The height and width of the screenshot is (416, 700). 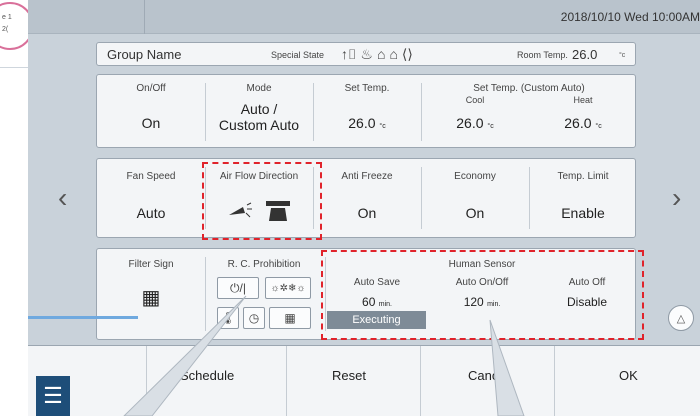 What do you see at coordinates (62, 198) in the screenshot?
I see `previous-page-arrow: ‹` at bounding box center [62, 198].